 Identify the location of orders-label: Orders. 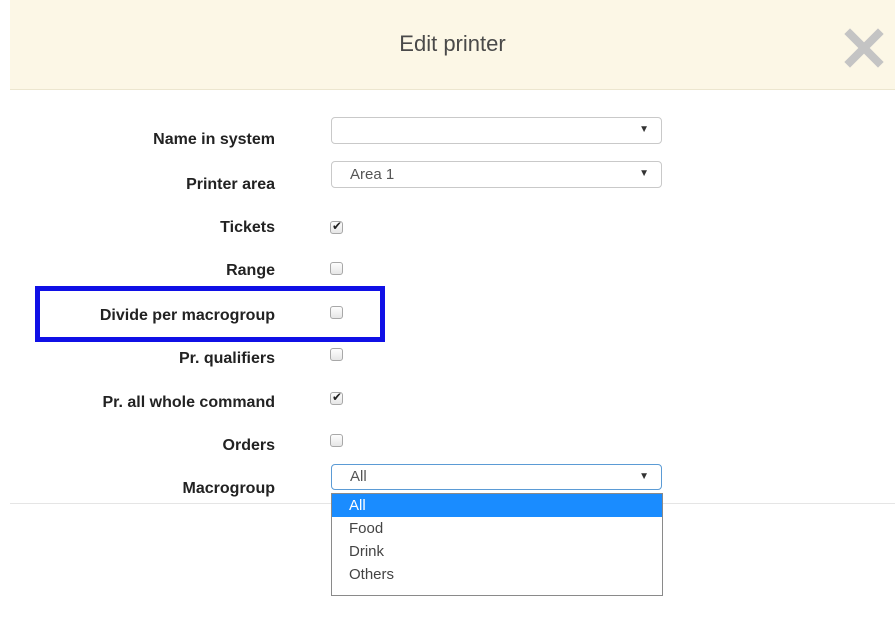
(248, 445).